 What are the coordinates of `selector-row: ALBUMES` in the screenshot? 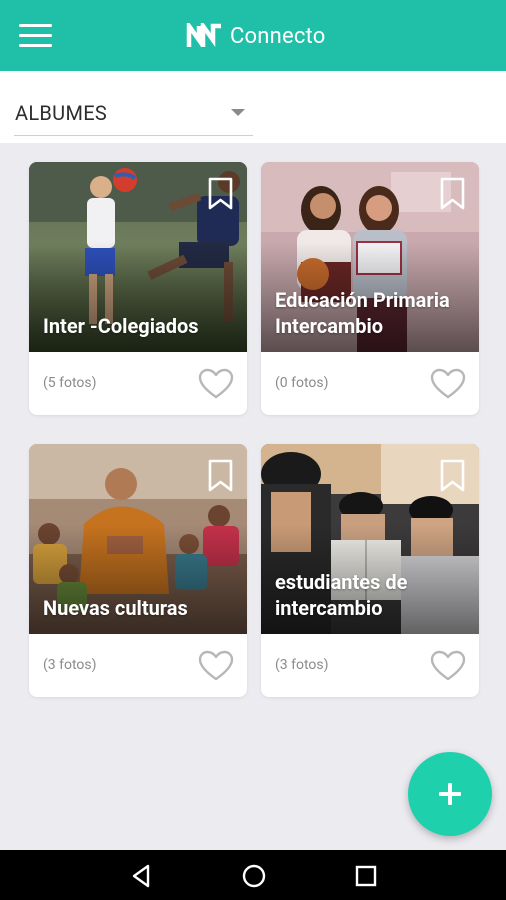 It's located at (253, 107).